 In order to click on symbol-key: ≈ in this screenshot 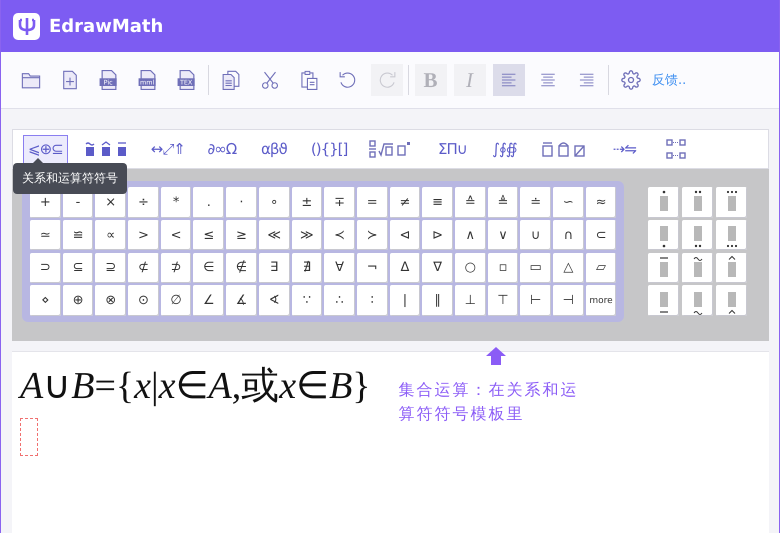, I will do `click(601, 202)`.